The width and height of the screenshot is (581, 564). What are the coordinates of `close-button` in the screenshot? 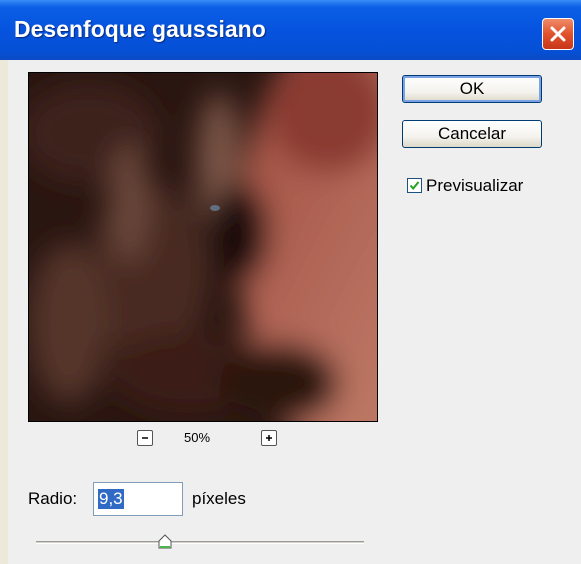 It's located at (558, 34).